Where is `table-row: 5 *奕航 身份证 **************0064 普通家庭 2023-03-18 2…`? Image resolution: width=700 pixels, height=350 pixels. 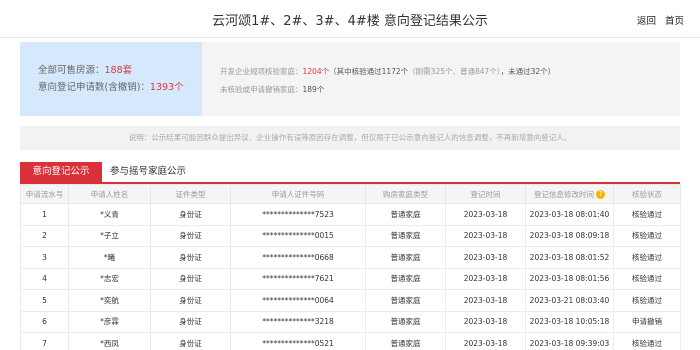 table-row: 5 *奕航 身份证 **************0064 普通家庭 2023-03-18 2… is located at coordinates (350, 300).